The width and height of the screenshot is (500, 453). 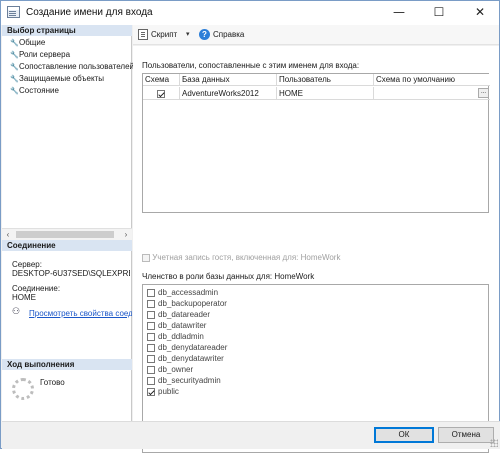 I want to click on database-cell: AdventureWorks2012, so click(x=228, y=93).